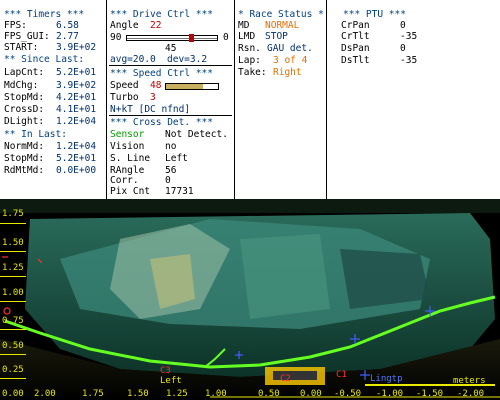 The width and height of the screenshot is (500, 400). I want to click on stopmd2-label: StopMd:, so click(24, 158).